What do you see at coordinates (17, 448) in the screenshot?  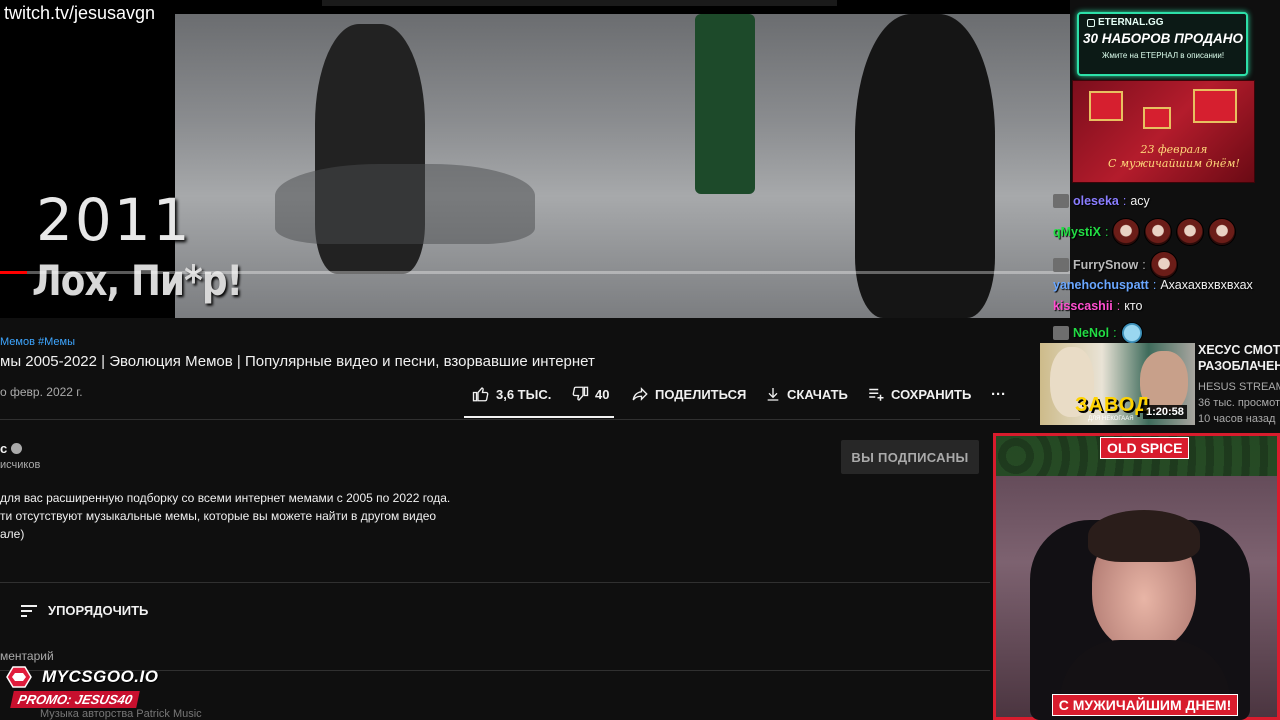 I see `verified-icon` at bounding box center [17, 448].